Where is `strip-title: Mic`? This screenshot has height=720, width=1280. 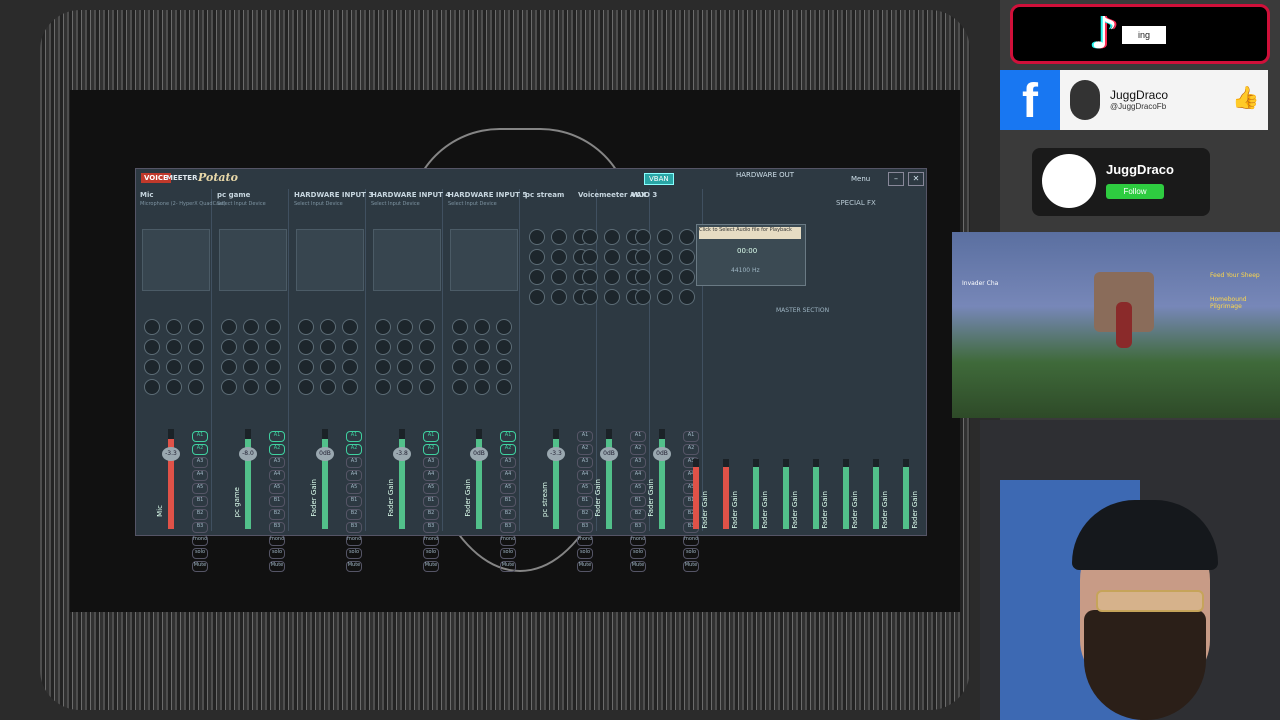 strip-title: Mic is located at coordinates (147, 195).